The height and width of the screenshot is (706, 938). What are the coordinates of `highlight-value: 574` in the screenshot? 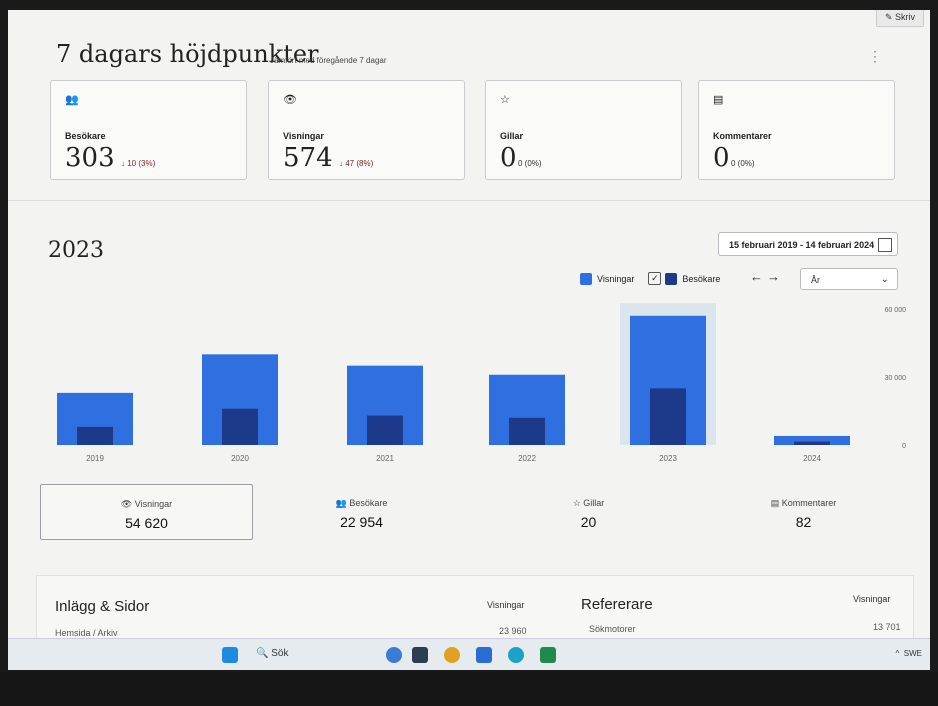 It's located at (308, 158).